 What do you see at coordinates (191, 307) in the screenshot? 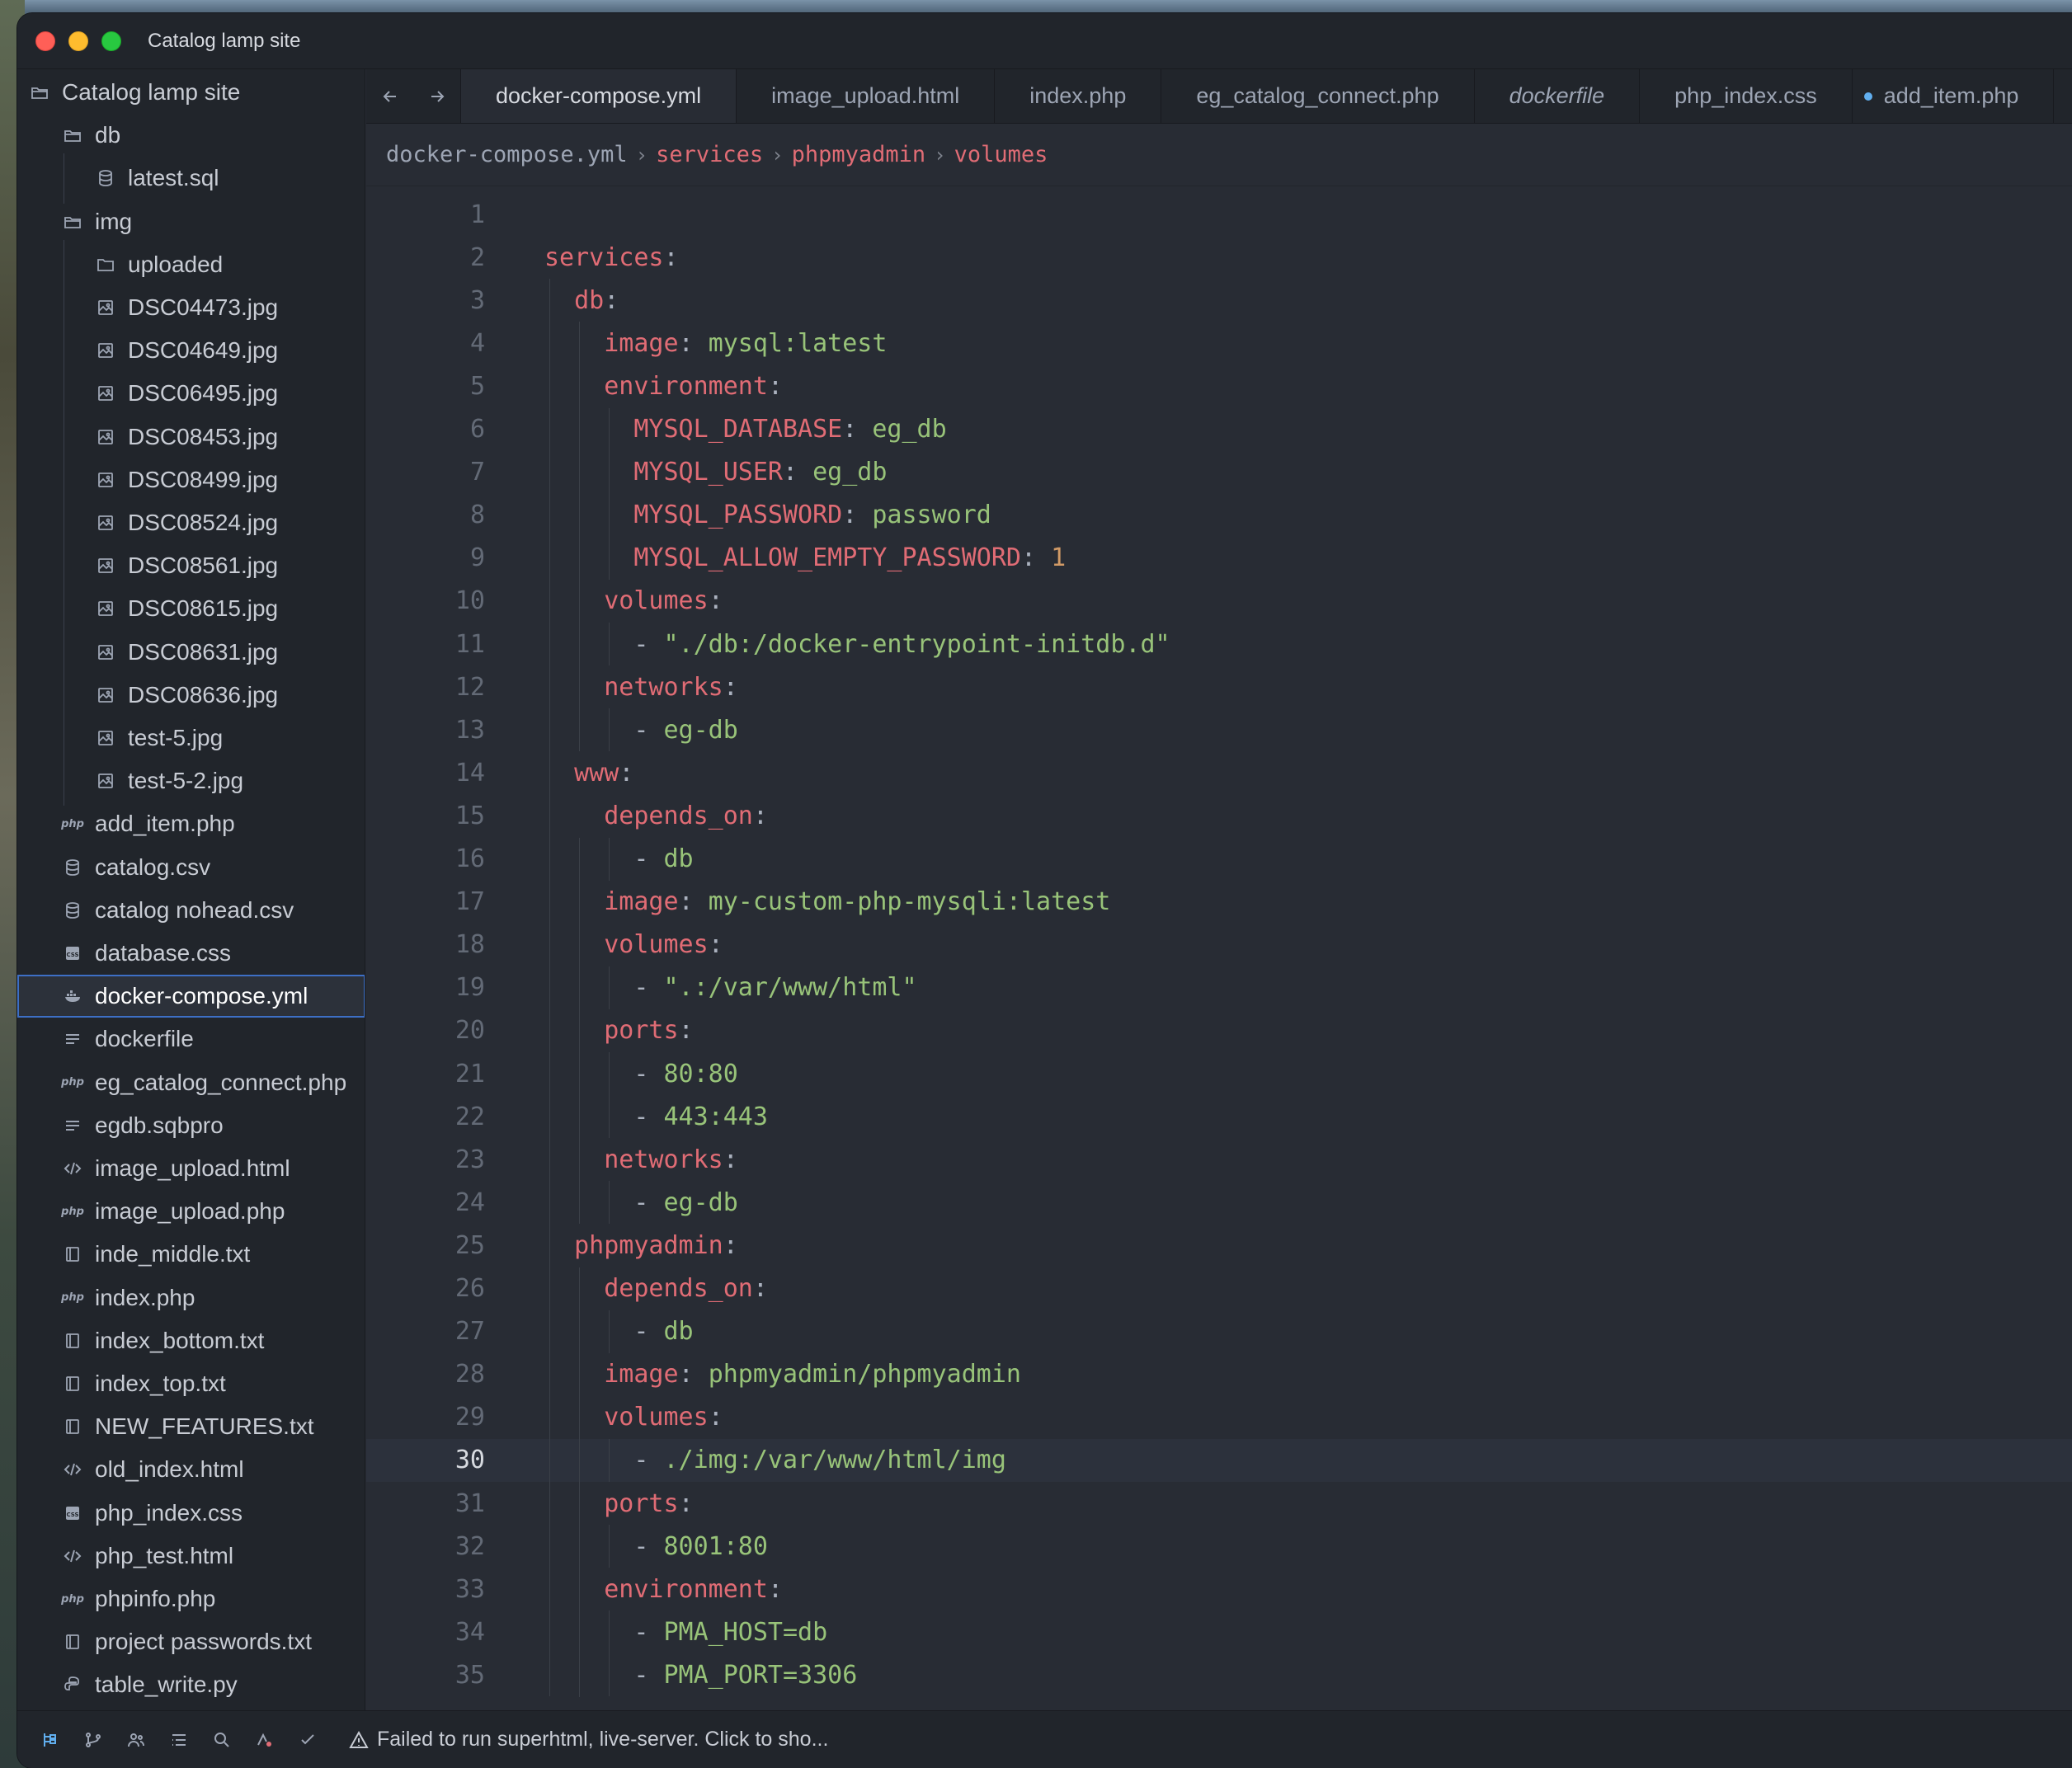
I see `file-tree-item: DSC04473.jpg` at bounding box center [191, 307].